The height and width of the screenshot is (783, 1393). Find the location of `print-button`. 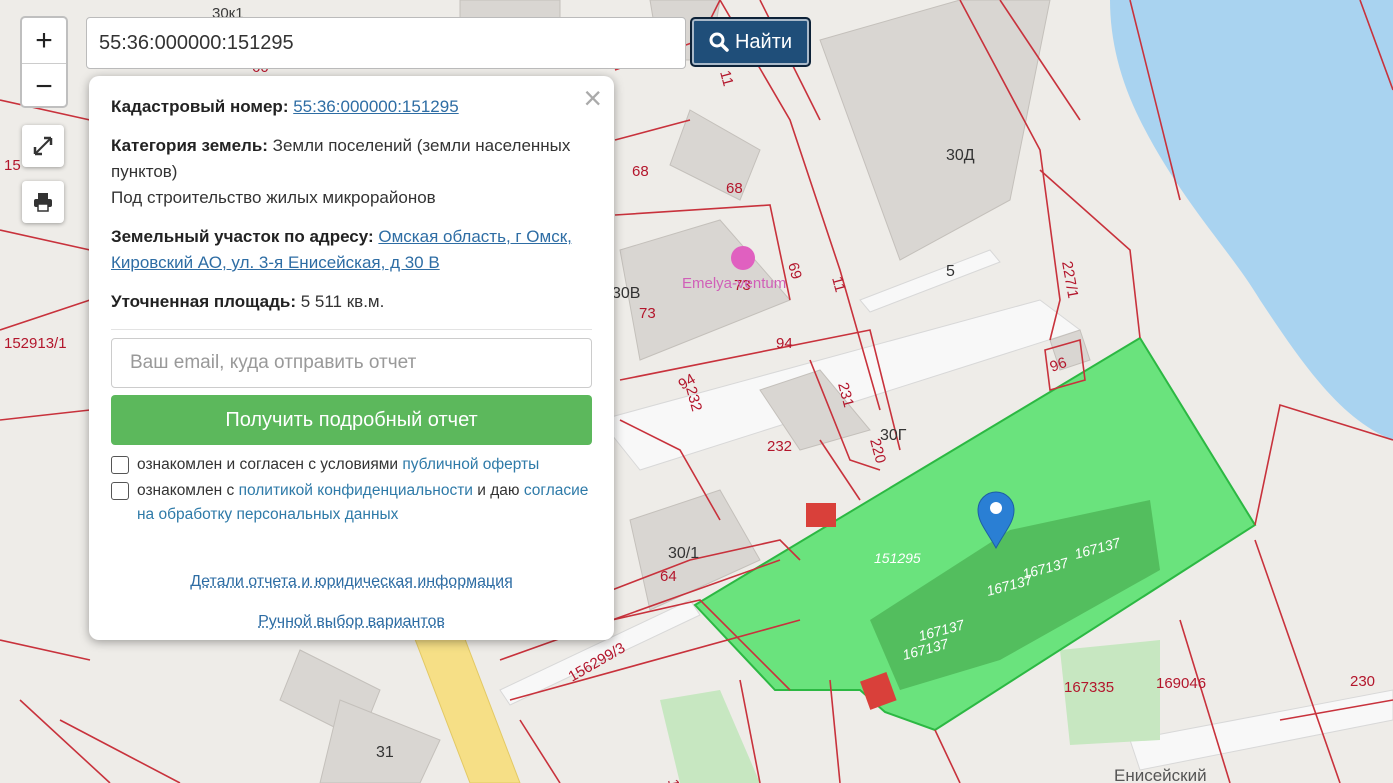

print-button is located at coordinates (43, 202).